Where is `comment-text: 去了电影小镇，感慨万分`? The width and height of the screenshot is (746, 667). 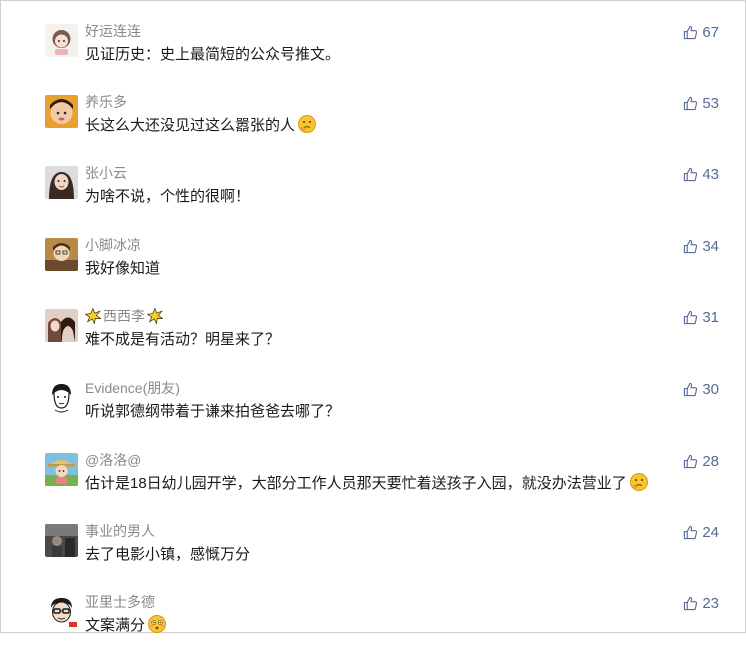 comment-text: 去了电影小镇，感慨万分 is located at coordinates (167, 553).